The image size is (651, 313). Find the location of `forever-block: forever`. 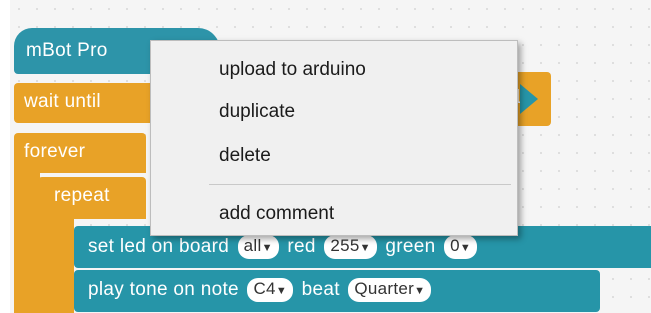

forever-block: forever is located at coordinates (80, 153).